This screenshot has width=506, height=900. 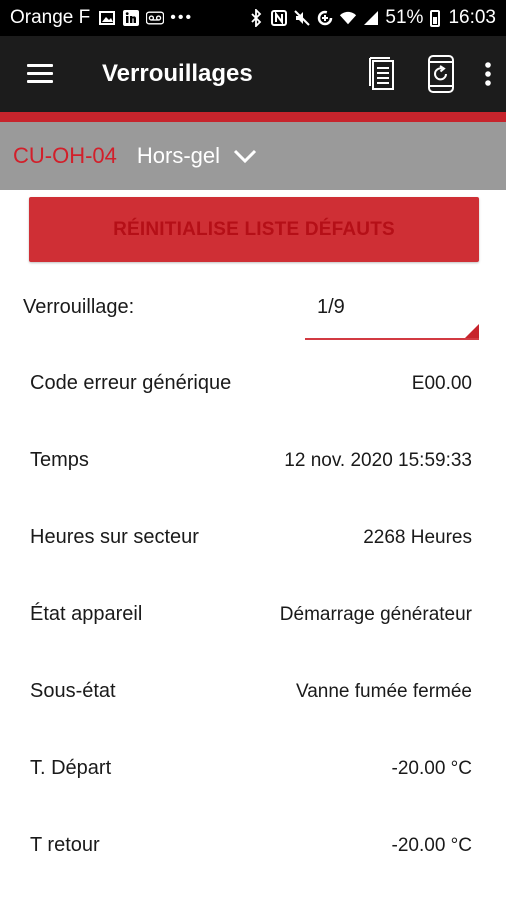 What do you see at coordinates (182, 17) in the screenshot?
I see `more-notifications-icon: •••` at bounding box center [182, 17].